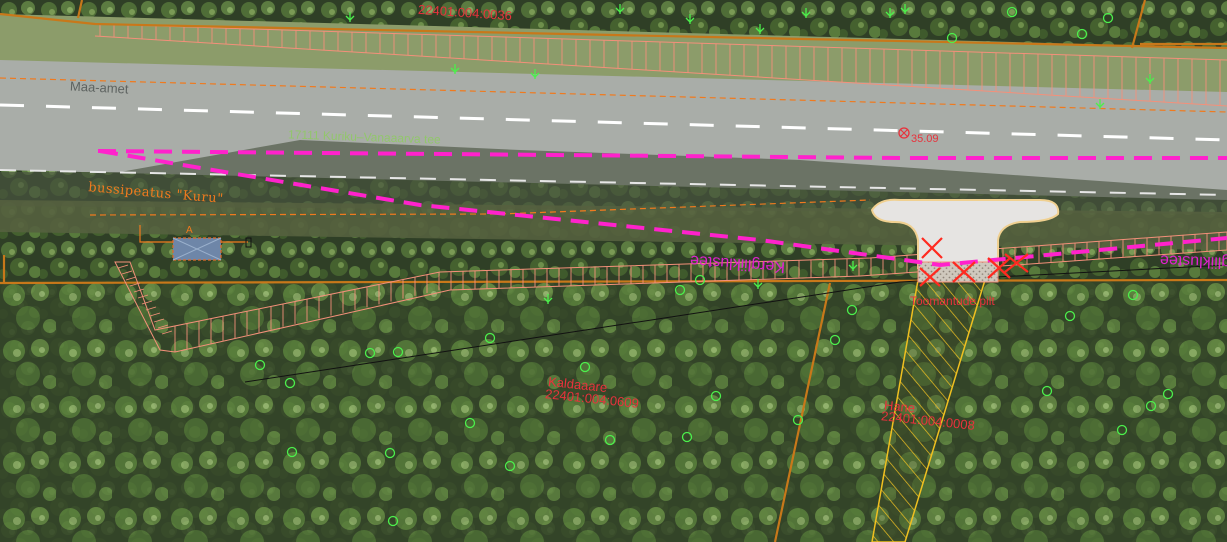  What do you see at coordinates (99, 87) in the screenshot?
I see `basemap-watermark: Maa-amet` at bounding box center [99, 87].